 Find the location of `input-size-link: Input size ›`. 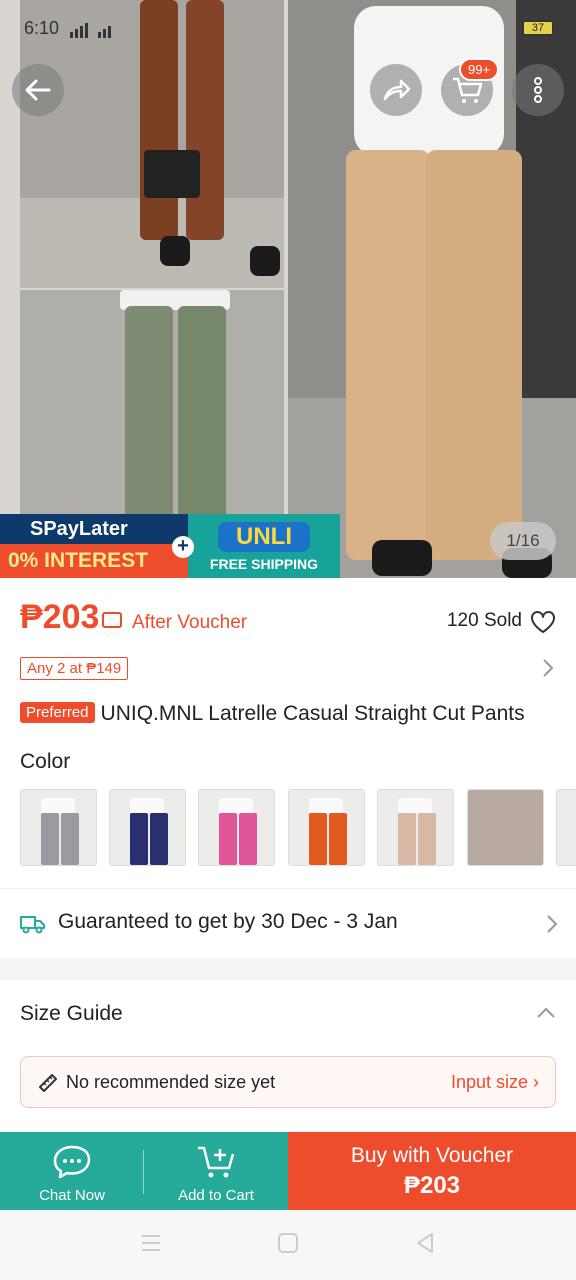

input-size-link: Input size › is located at coordinates (495, 1082).